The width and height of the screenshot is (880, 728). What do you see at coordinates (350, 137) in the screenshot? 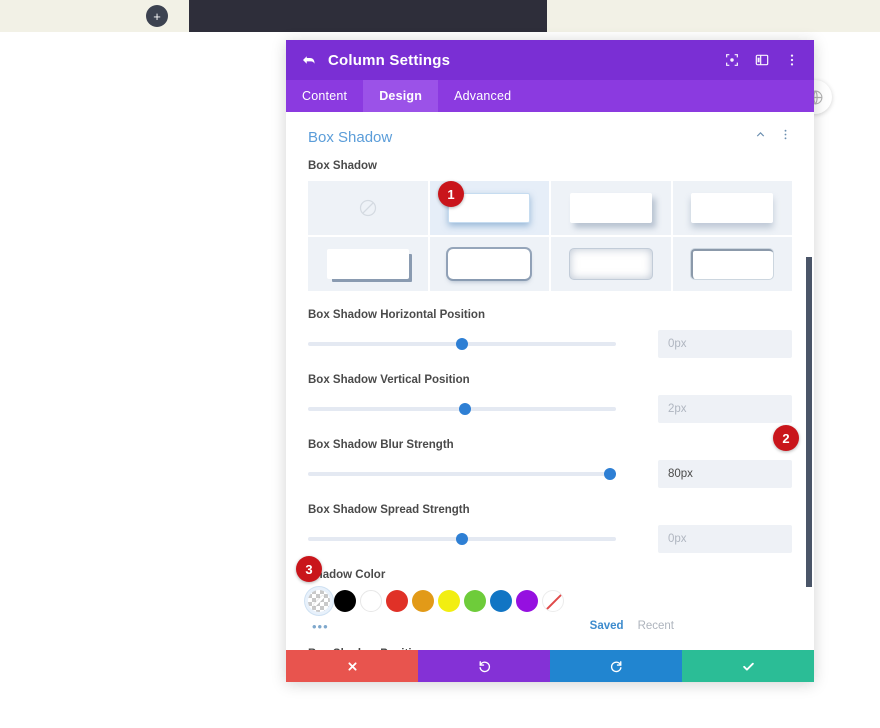
I see `section-title: Box Shadow` at bounding box center [350, 137].